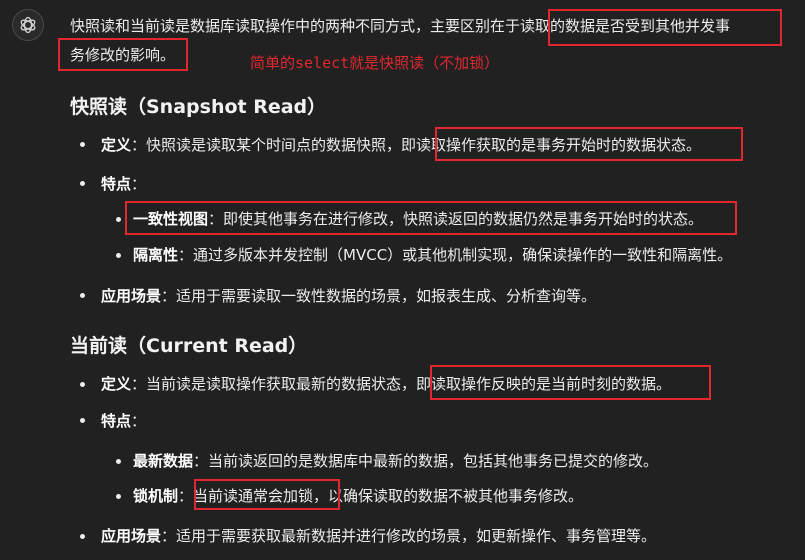 This screenshot has height=560, width=805. Describe the element at coordinates (431, 218) in the screenshot. I see `highlight-box-snapshot-consistency` at that location.